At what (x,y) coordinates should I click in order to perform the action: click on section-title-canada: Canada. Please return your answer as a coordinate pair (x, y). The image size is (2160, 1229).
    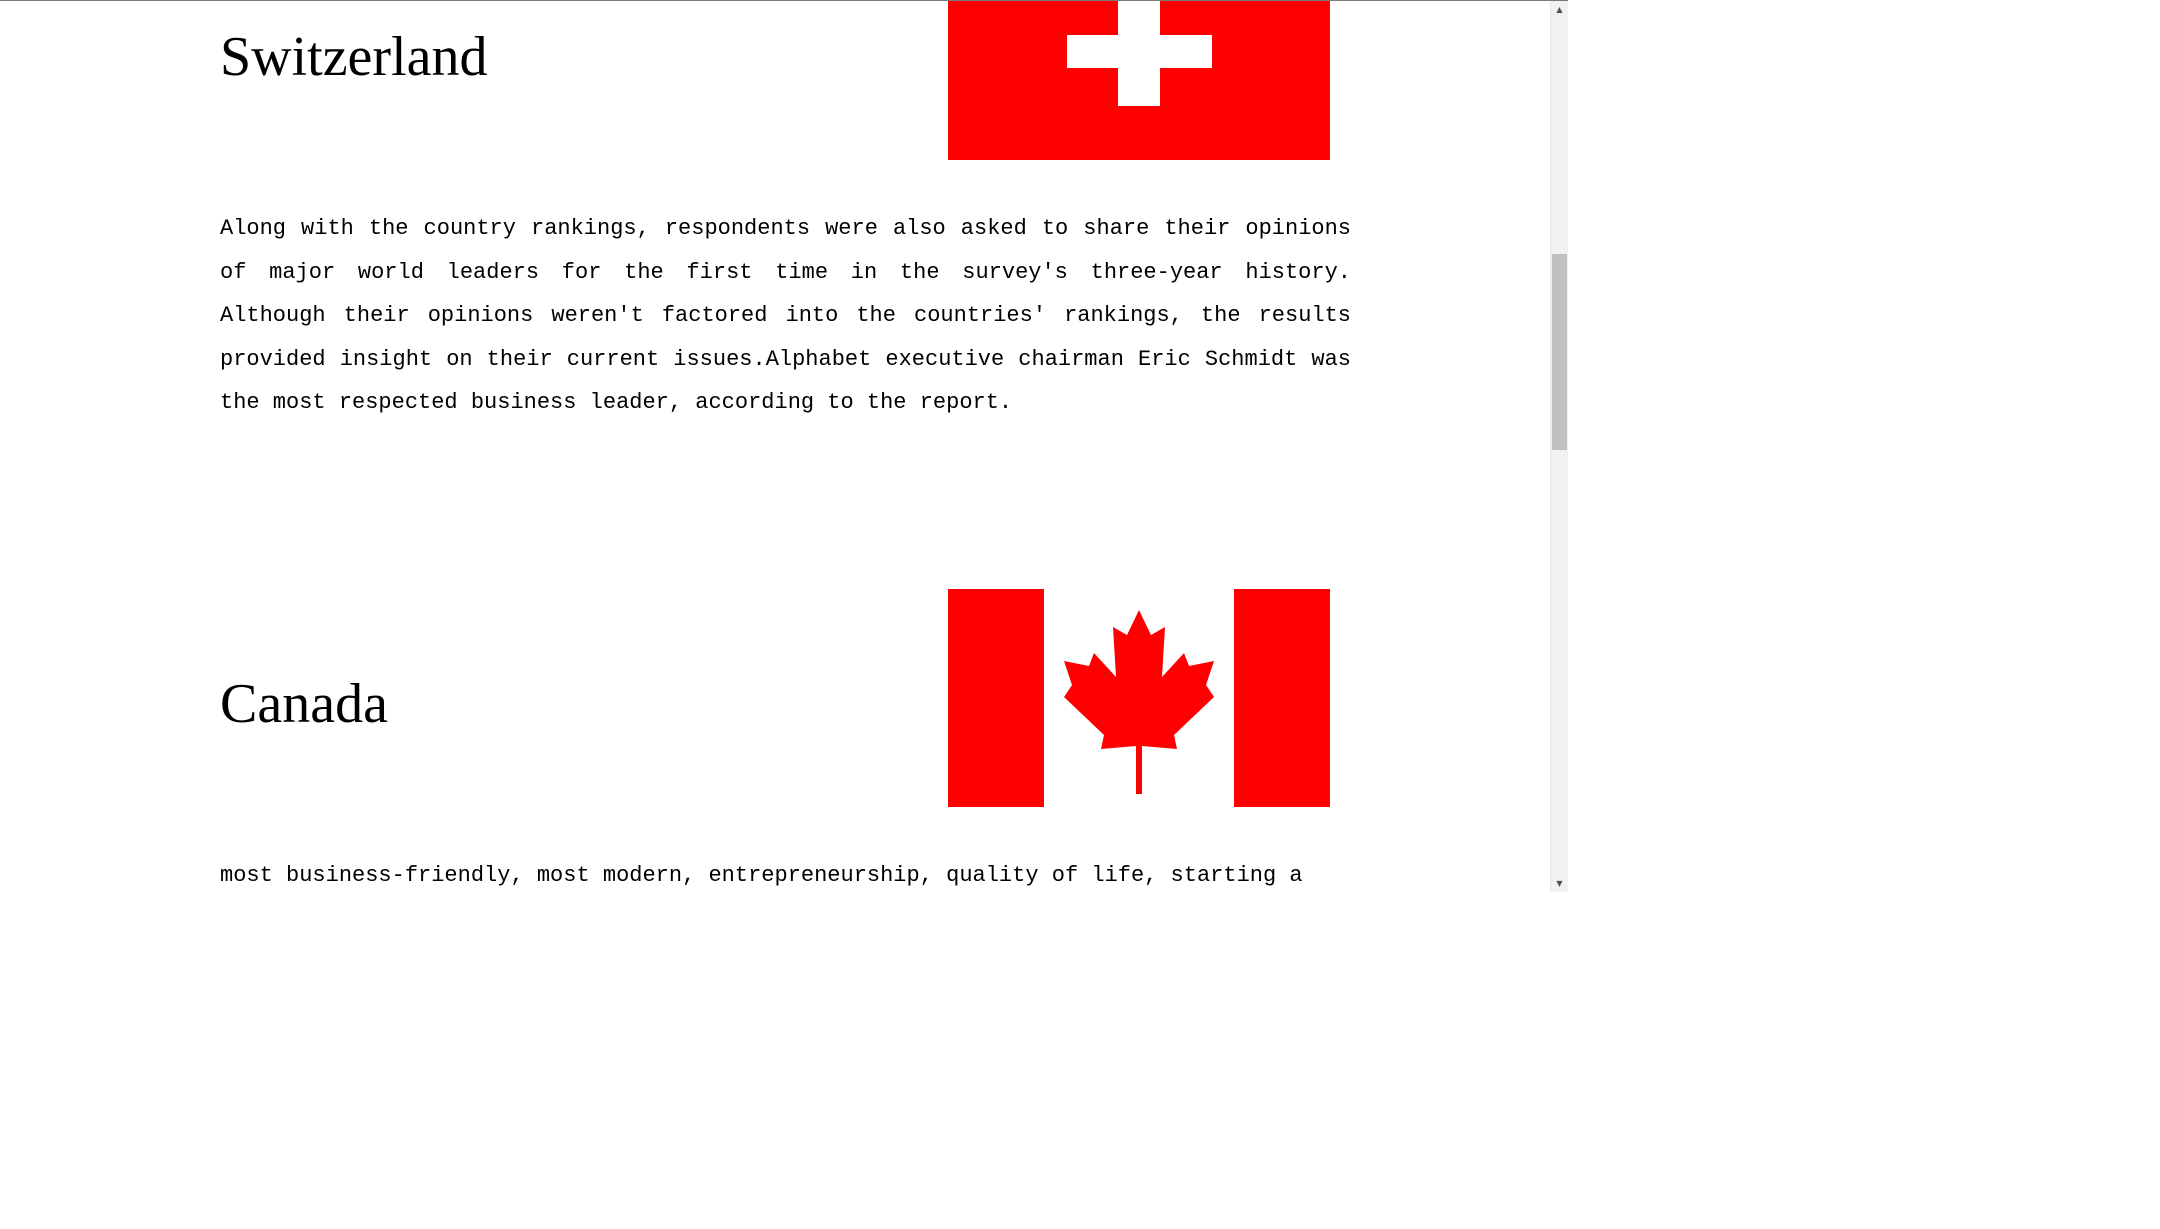
    Looking at the image, I should click on (304, 704).